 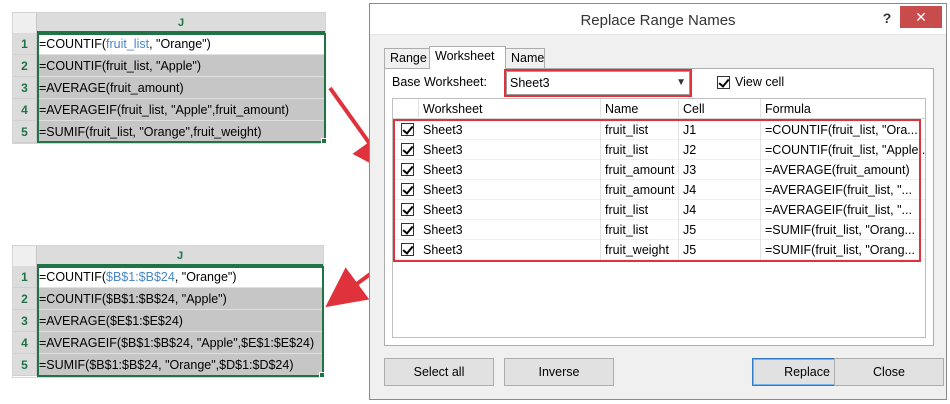 I want to click on column-header-formula: Formula, so click(x=843, y=109).